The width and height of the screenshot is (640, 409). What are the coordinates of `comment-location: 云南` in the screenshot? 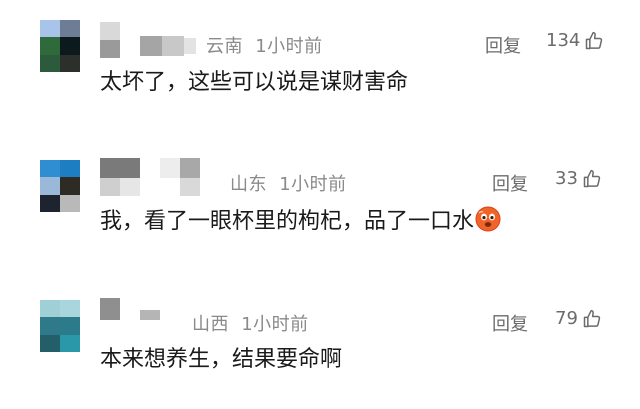 It's located at (224, 46).